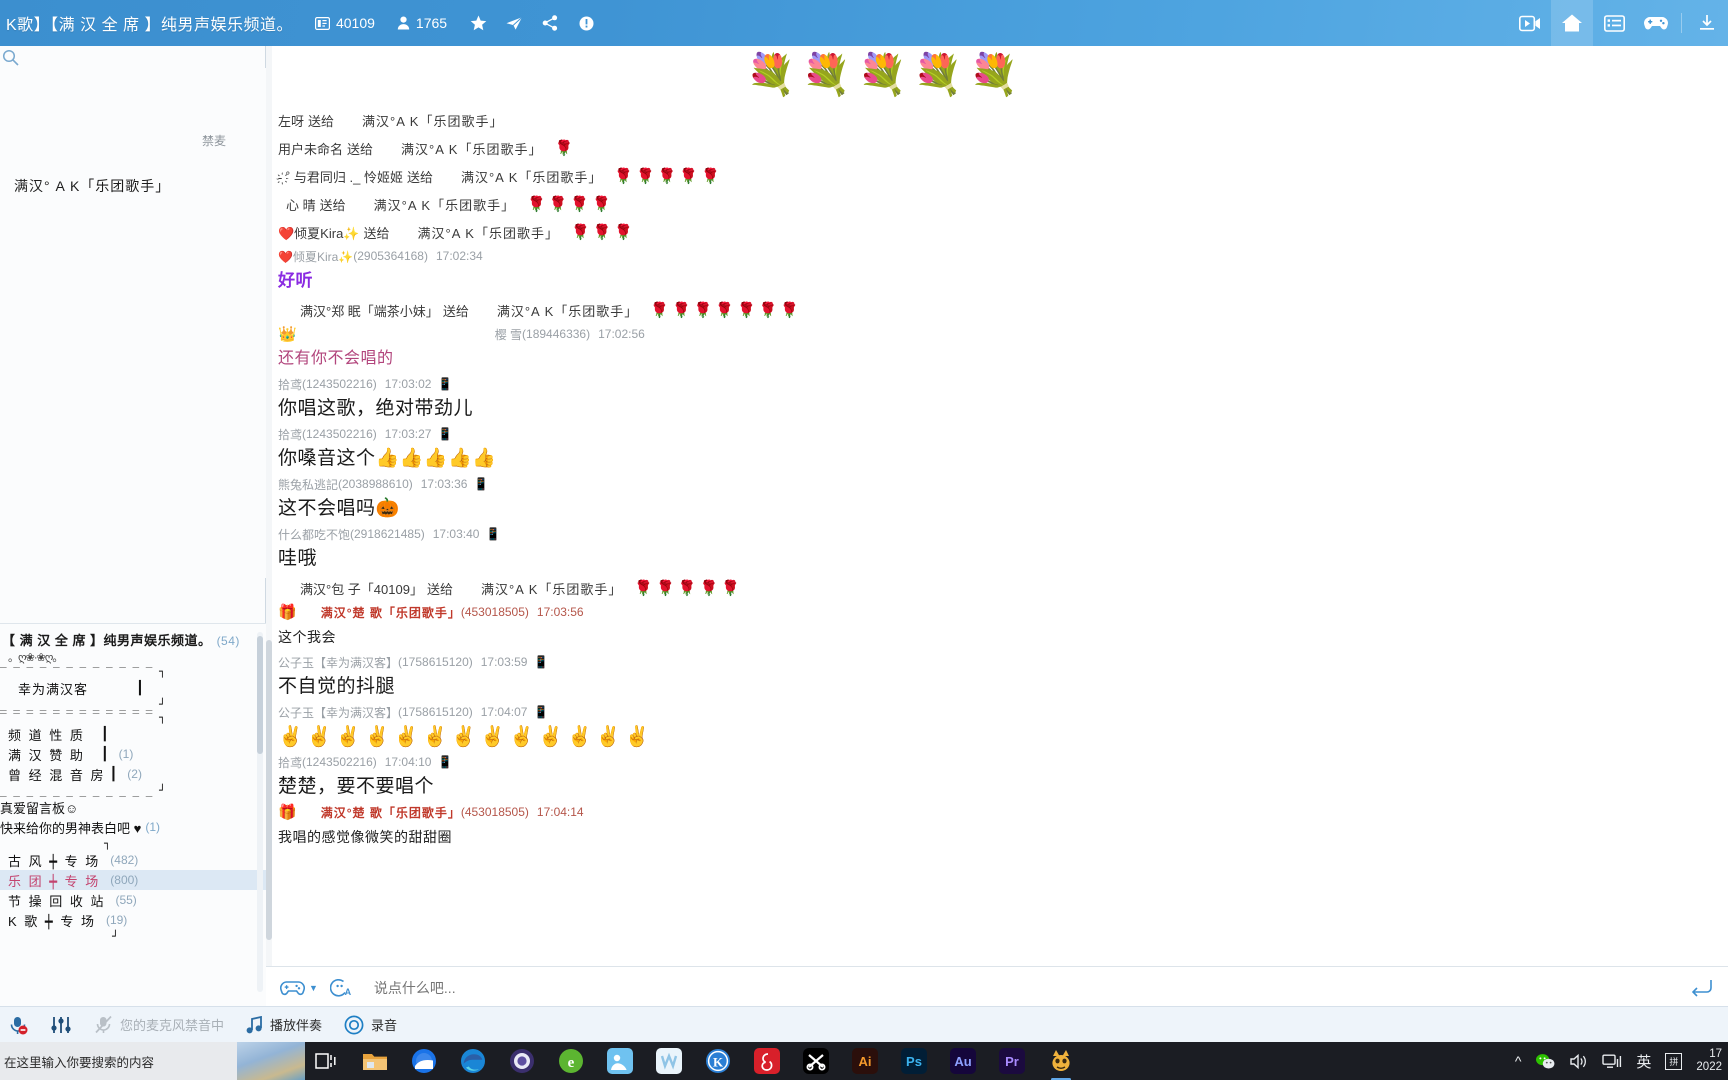 The image size is (1728, 1080). I want to click on record-button: 录音, so click(370, 1025).